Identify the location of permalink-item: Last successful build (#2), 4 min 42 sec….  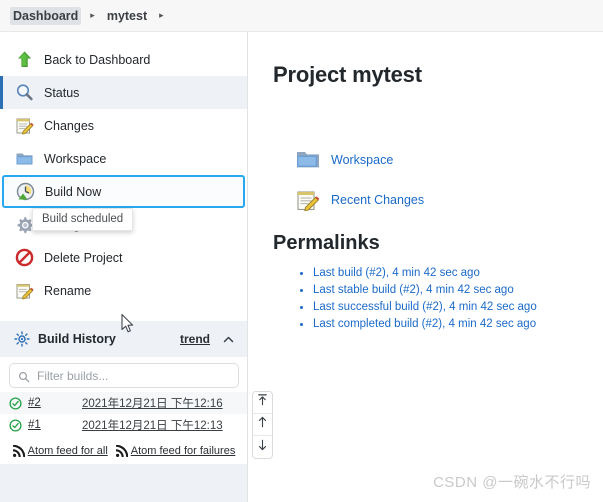
(441, 307).